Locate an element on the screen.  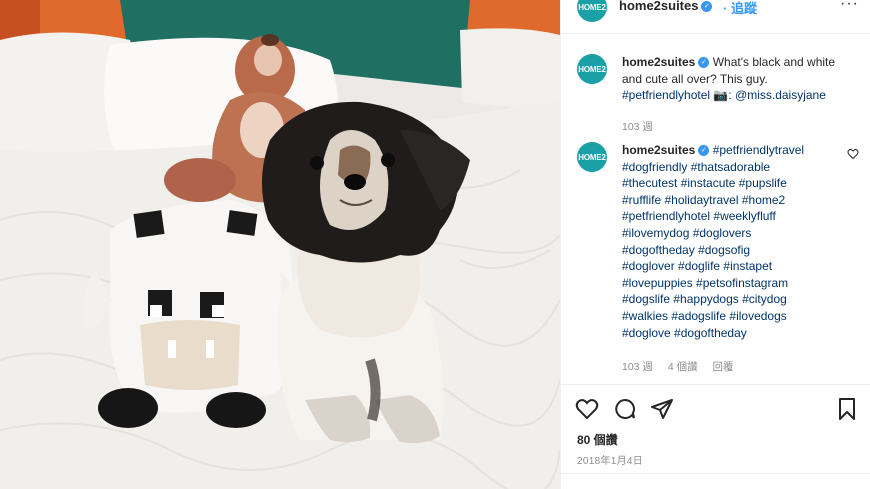
hashtag-line: #dogfriendly #thatsadorable is located at coordinates (696, 167).